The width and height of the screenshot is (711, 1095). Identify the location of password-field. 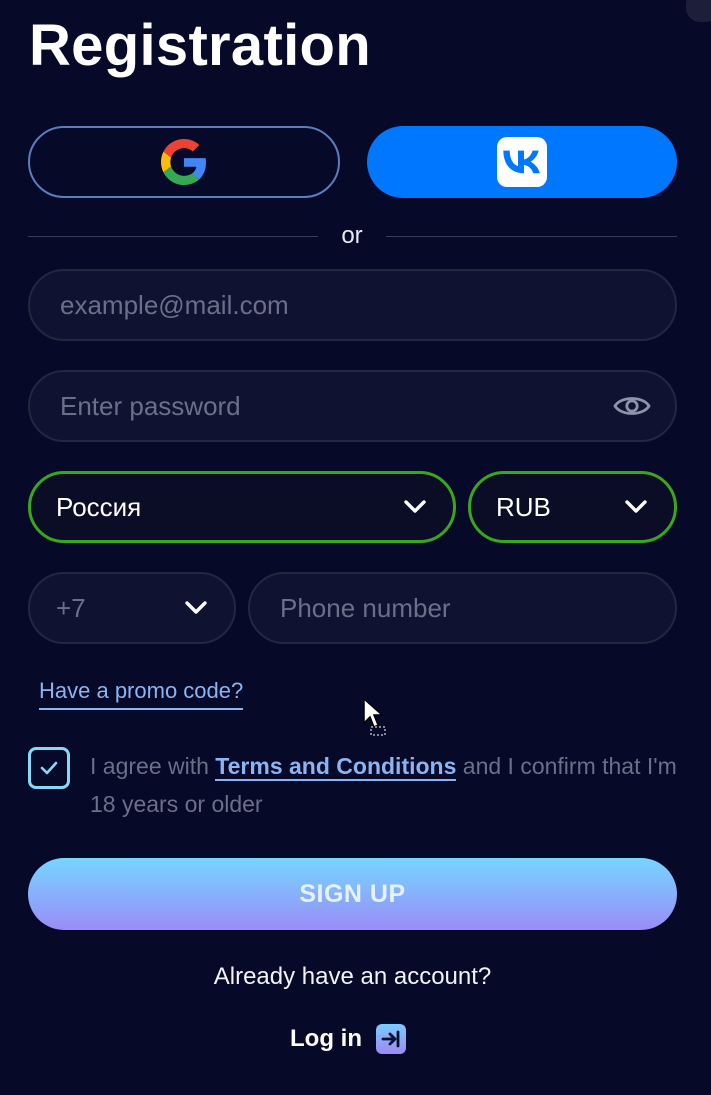
(336, 406).